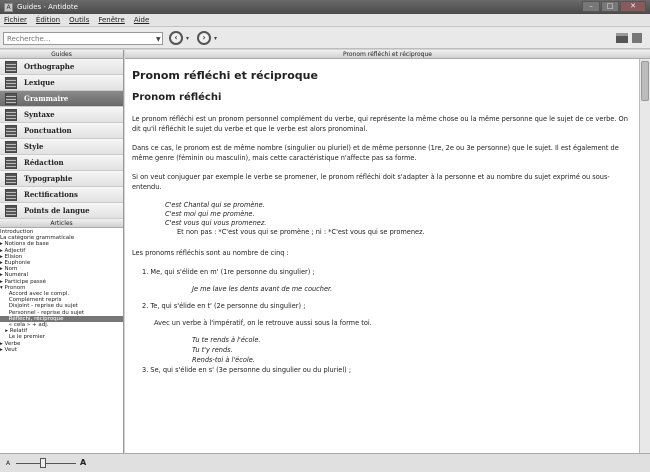 The width and height of the screenshot is (650, 472). What do you see at coordinates (187, 38) in the screenshot?
I see `back-history-chevron-icon: ▾` at bounding box center [187, 38].